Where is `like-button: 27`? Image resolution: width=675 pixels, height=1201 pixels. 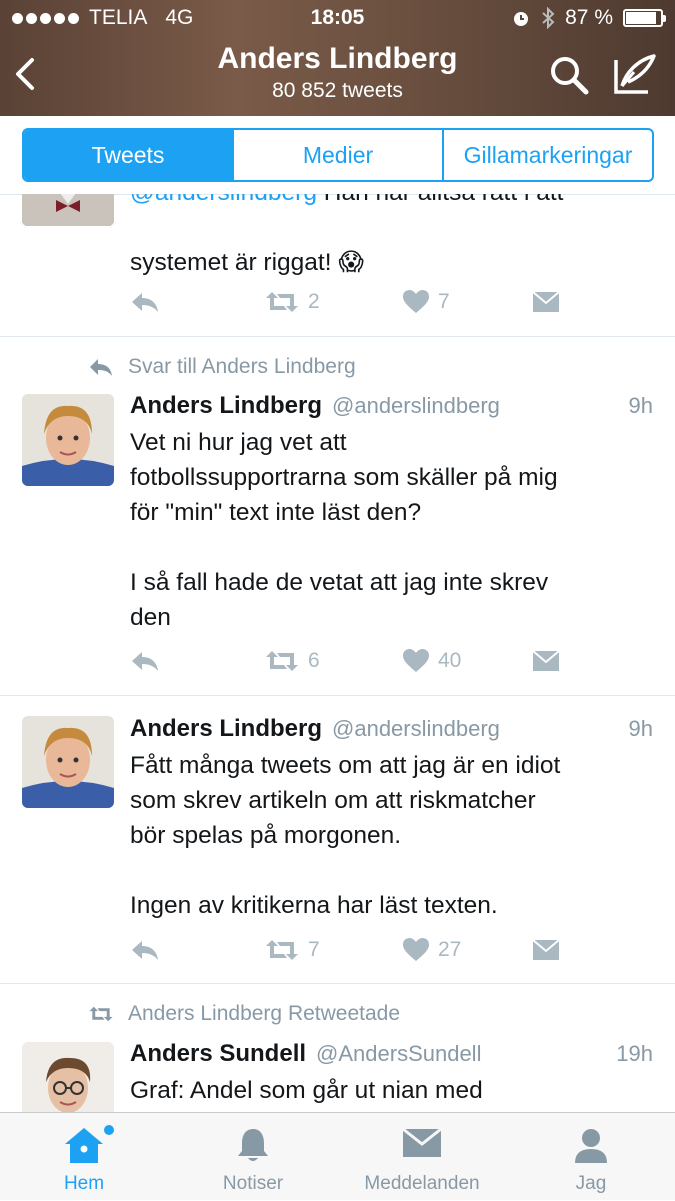
like-button: 27 is located at coordinates (431, 950).